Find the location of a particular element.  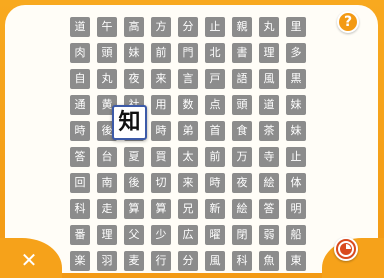

kanji-tile: 夏 is located at coordinates (134, 157).